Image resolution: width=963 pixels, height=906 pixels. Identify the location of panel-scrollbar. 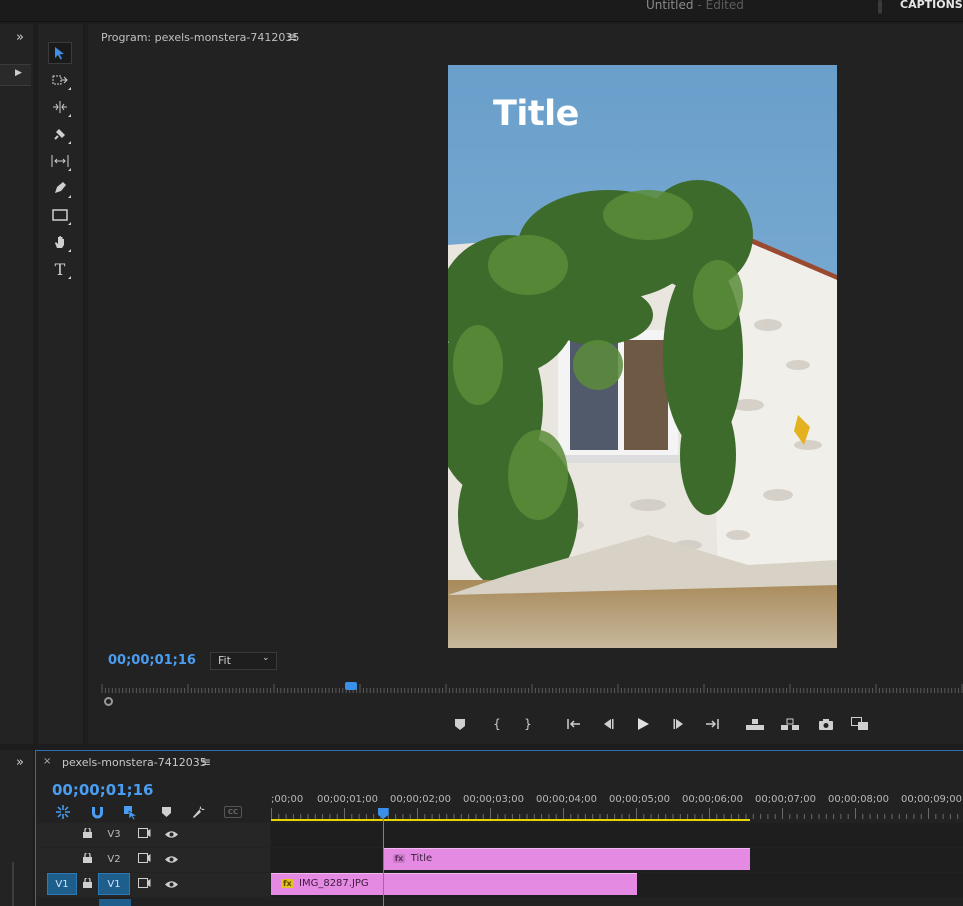
(13, 884).